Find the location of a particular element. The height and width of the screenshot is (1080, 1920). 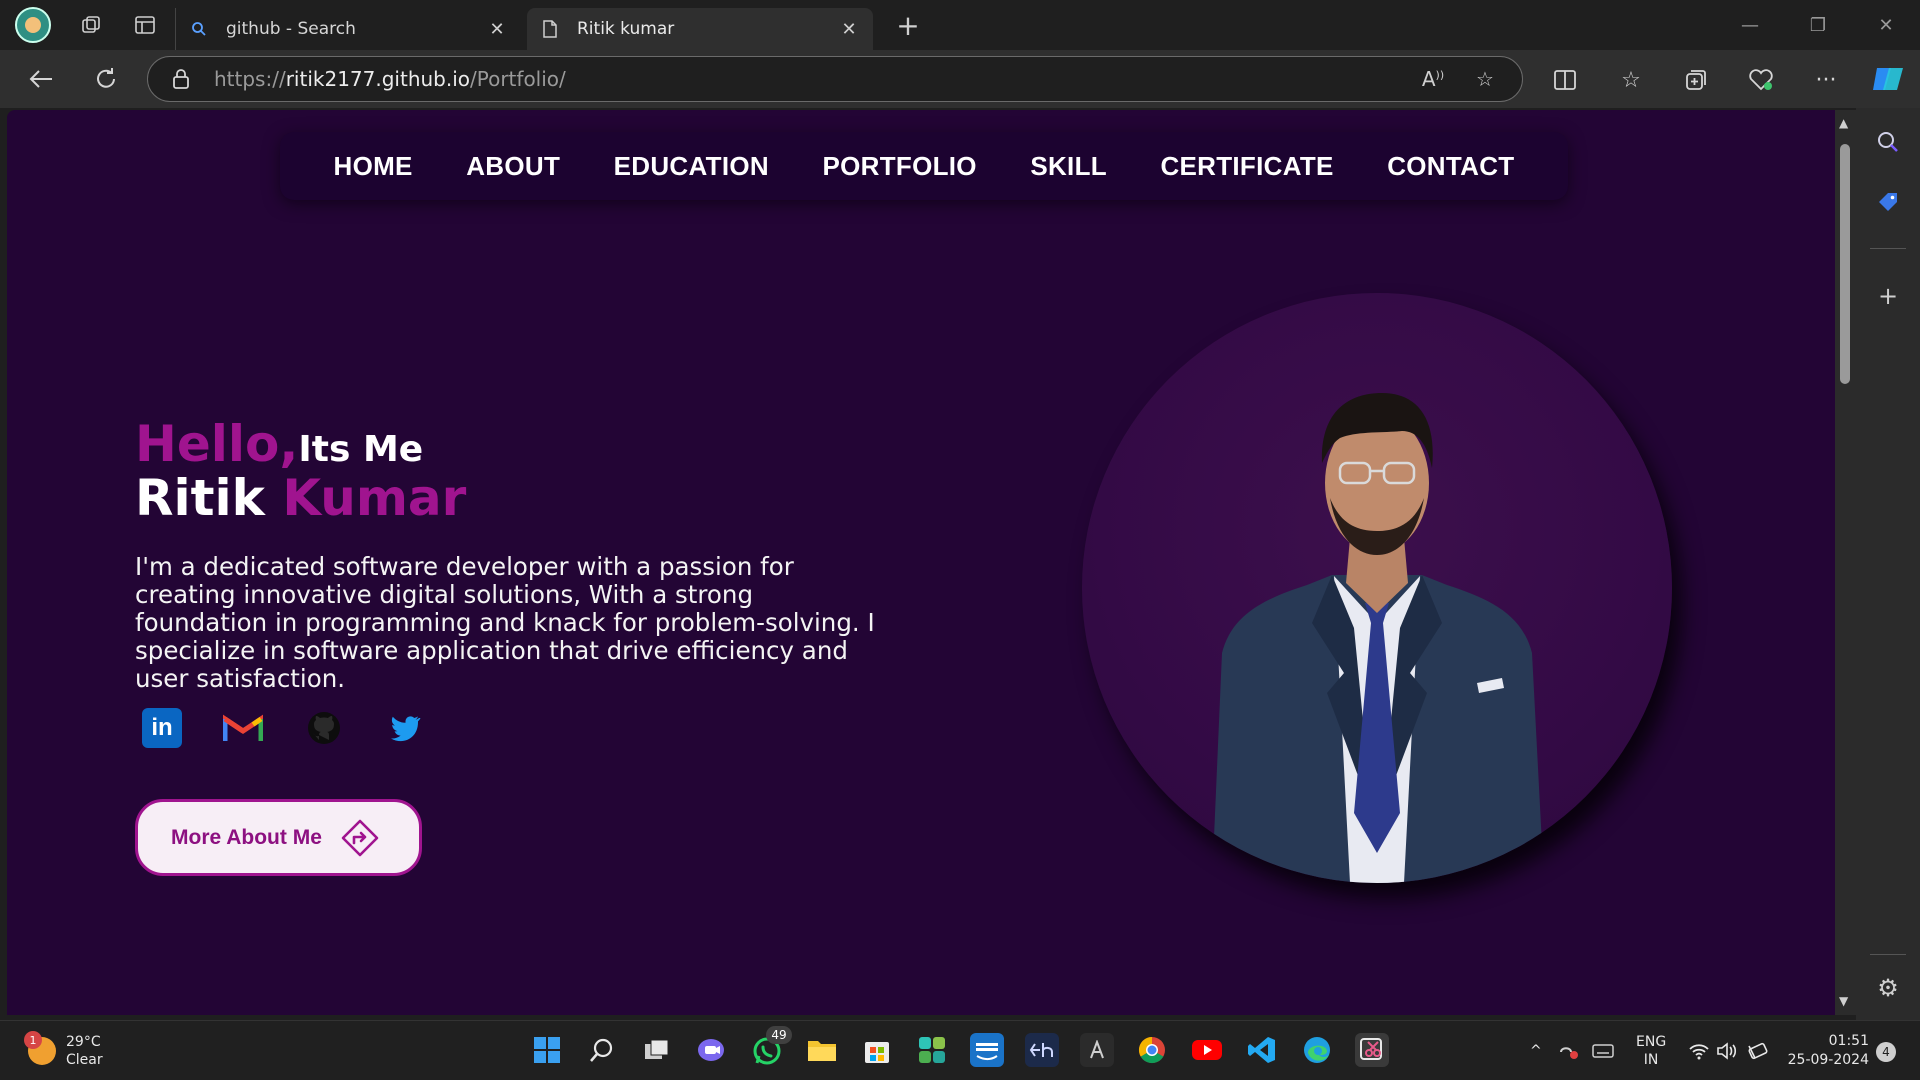

weather-sun-icon: 1 is located at coordinates (40, 1048).